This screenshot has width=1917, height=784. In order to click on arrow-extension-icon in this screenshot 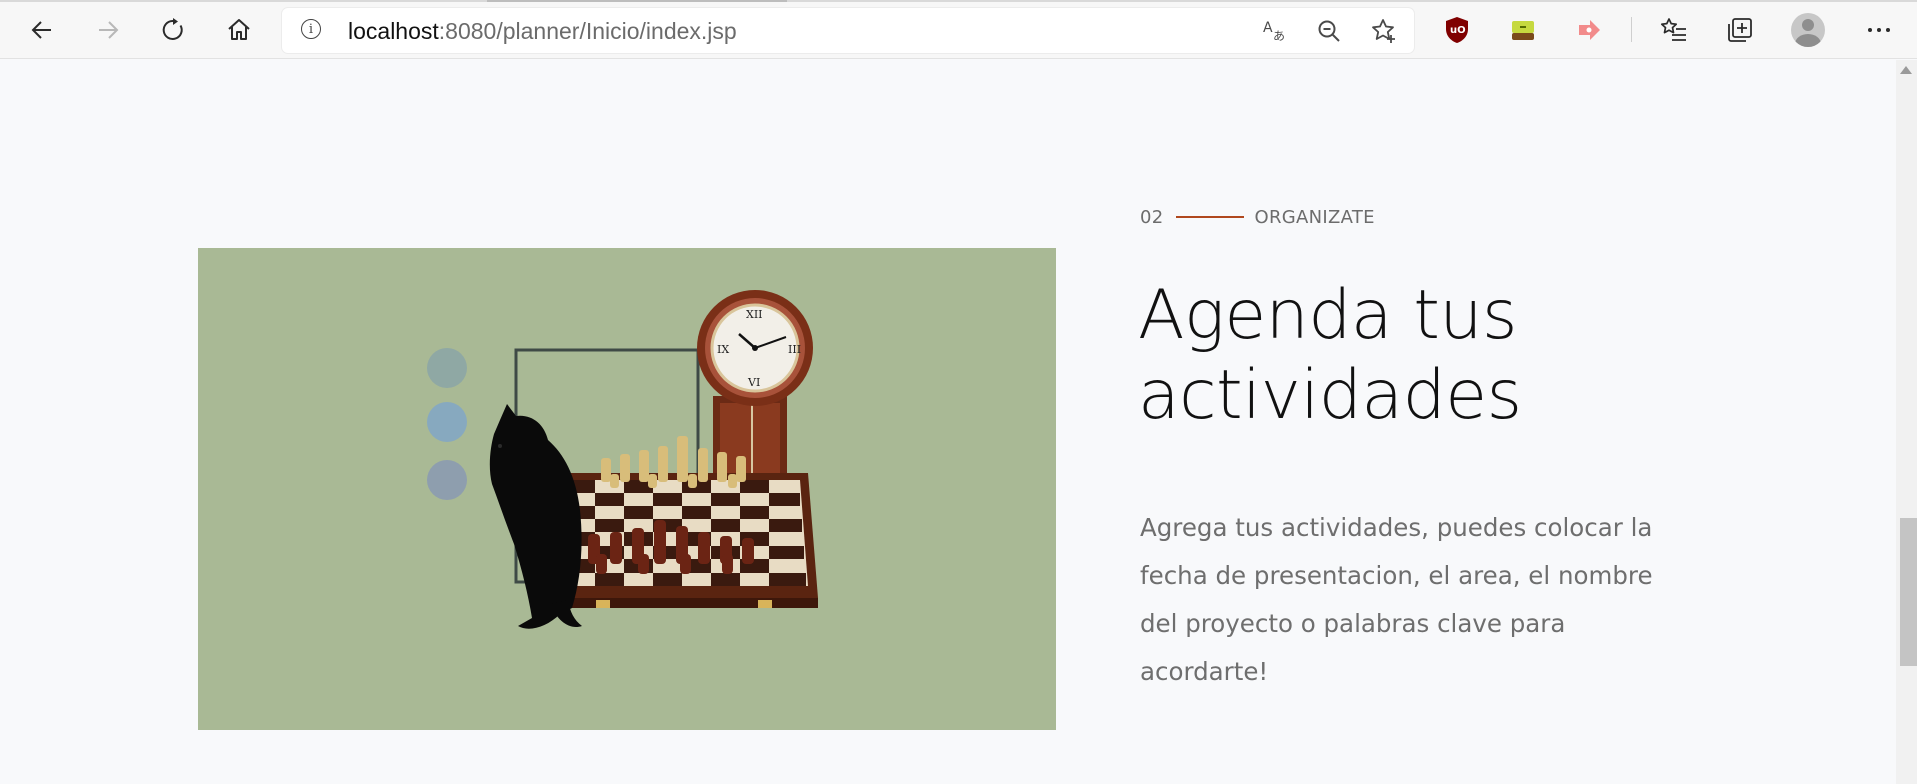, I will do `click(1589, 30)`.